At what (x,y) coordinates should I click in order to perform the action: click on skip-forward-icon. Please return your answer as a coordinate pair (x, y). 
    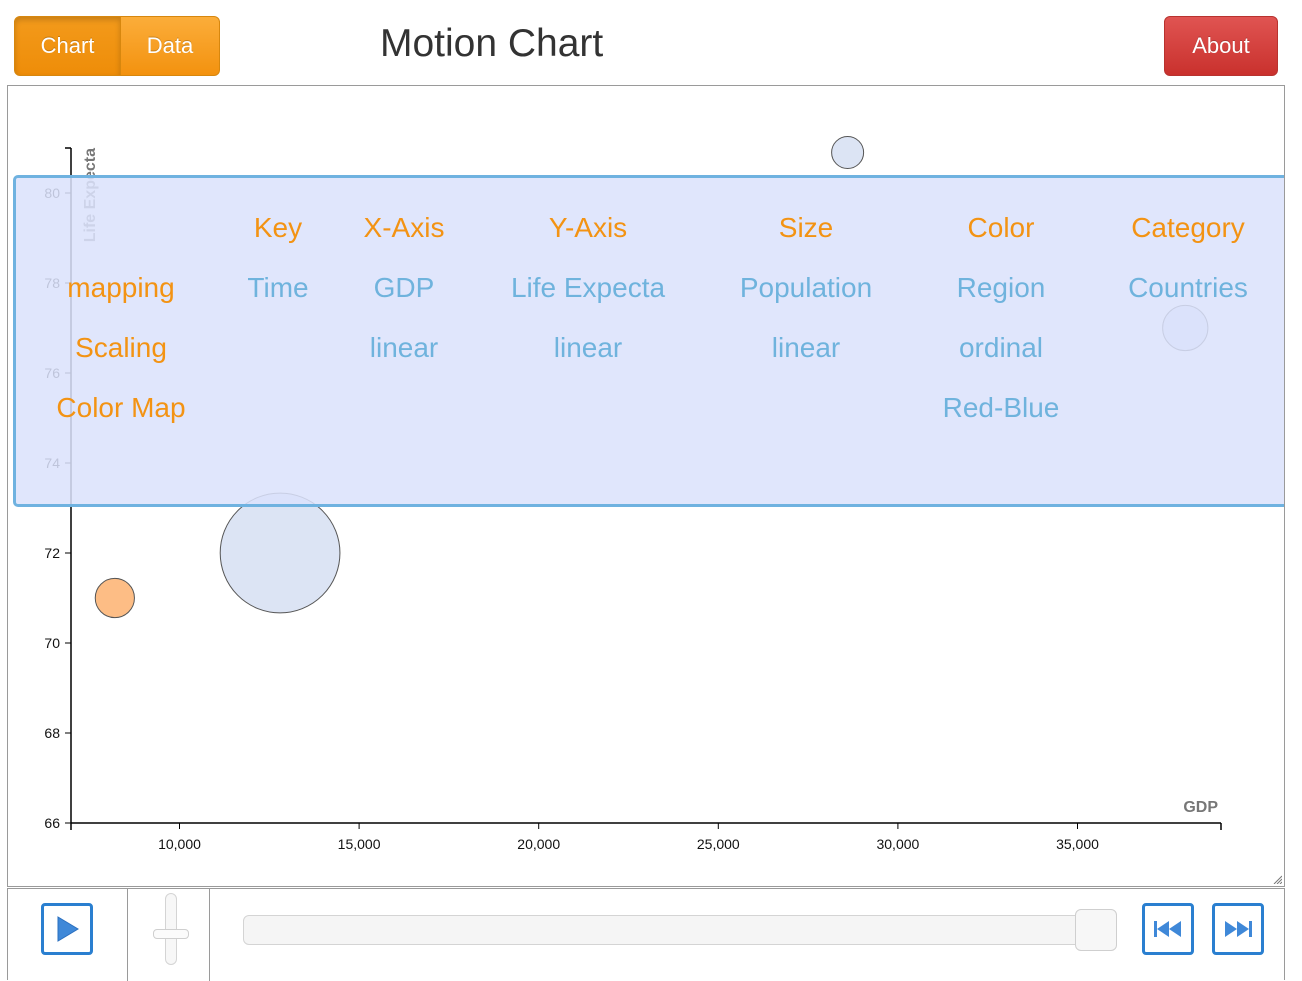
    Looking at the image, I should click on (1238, 929).